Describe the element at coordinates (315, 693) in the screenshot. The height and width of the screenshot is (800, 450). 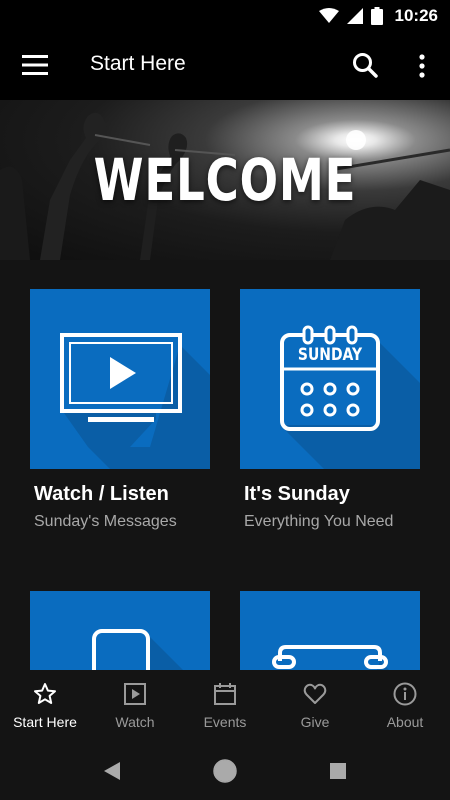
I see `heart-icon` at that location.